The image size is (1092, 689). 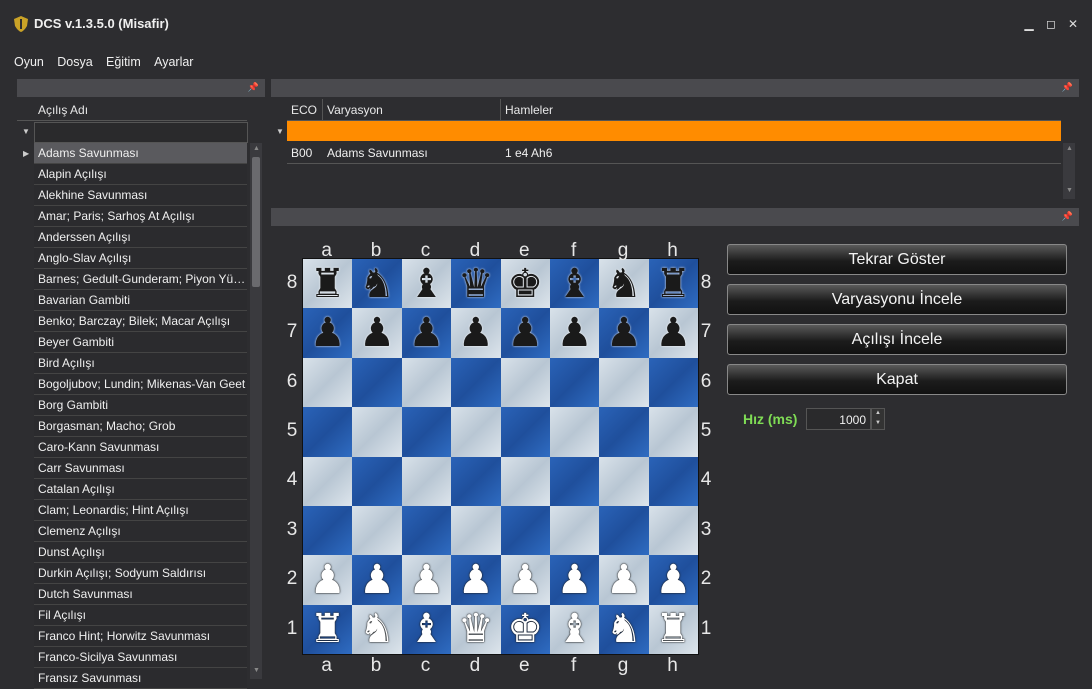 I want to click on square-f2: ♟, so click(x=574, y=580).